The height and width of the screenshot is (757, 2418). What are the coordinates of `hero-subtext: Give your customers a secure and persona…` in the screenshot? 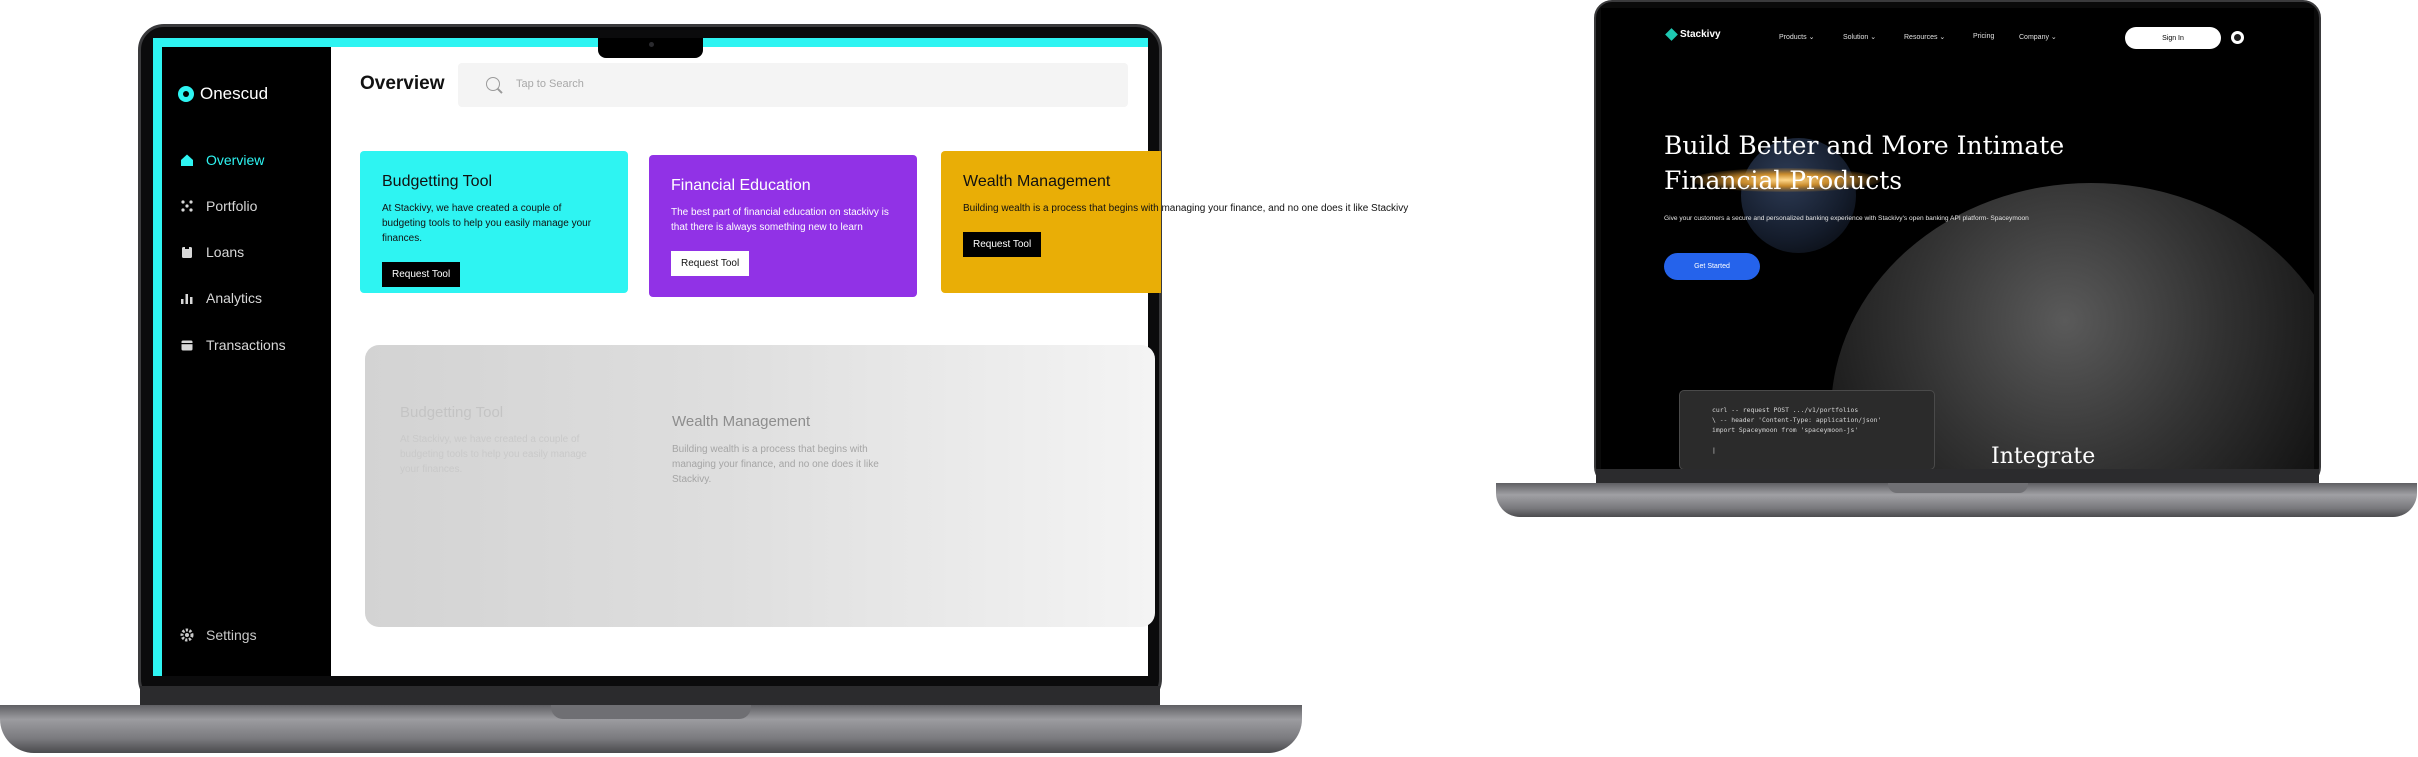 It's located at (1846, 218).